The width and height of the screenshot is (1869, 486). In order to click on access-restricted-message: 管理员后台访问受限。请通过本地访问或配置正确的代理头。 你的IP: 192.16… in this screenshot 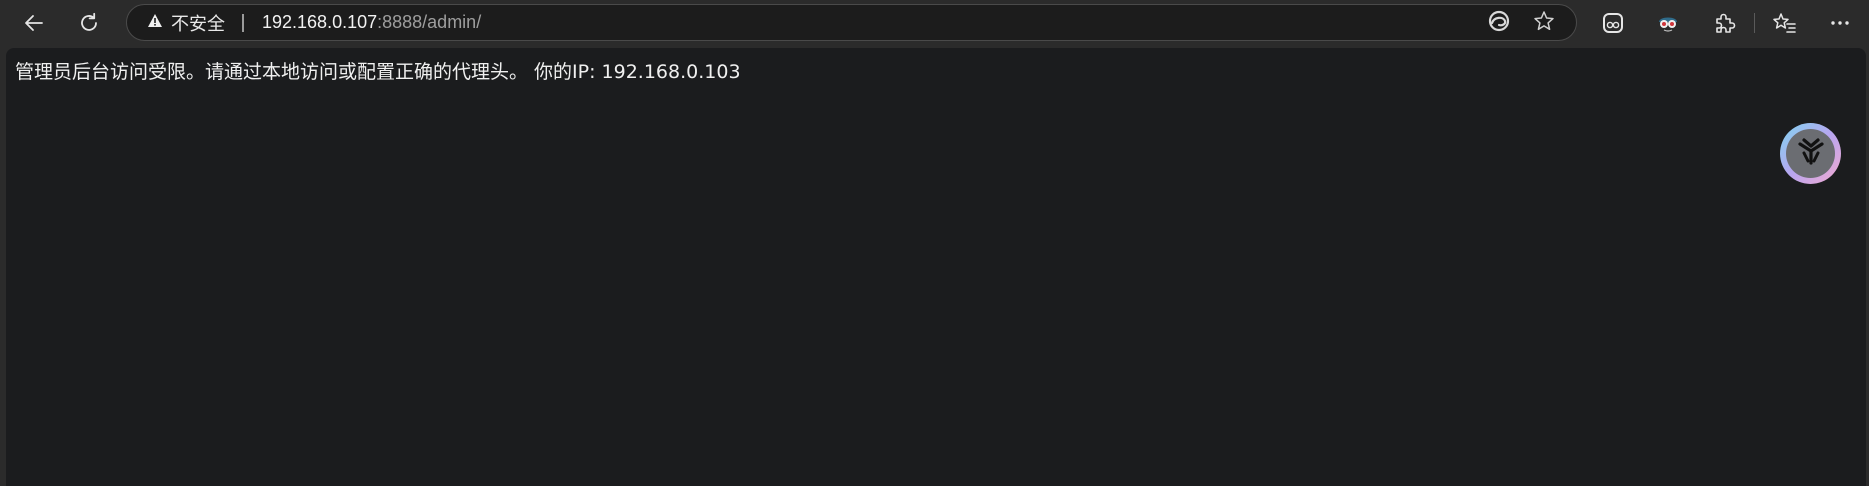, I will do `click(378, 72)`.